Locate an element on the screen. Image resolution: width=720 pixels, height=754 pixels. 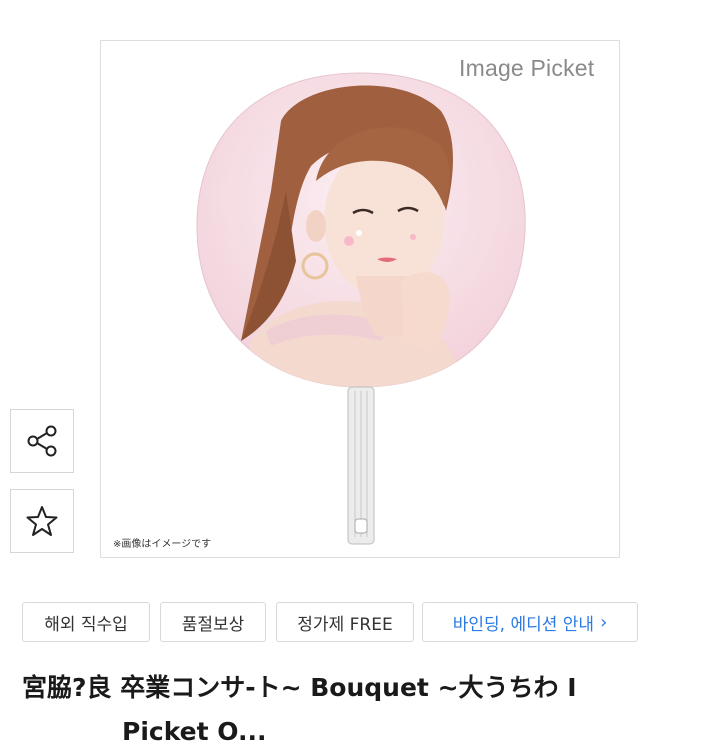
tag-label: 바인딩, 에디션 안내 is located at coordinates (523, 624).